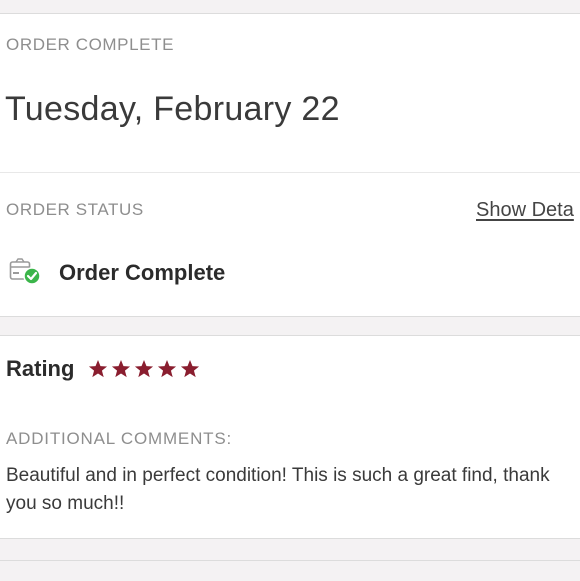 Image resolution: width=580 pixels, height=581 pixels. What do you see at coordinates (75, 209) in the screenshot?
I see `order-status-label: ORDER STATUS` at bounding box center [75, 209].